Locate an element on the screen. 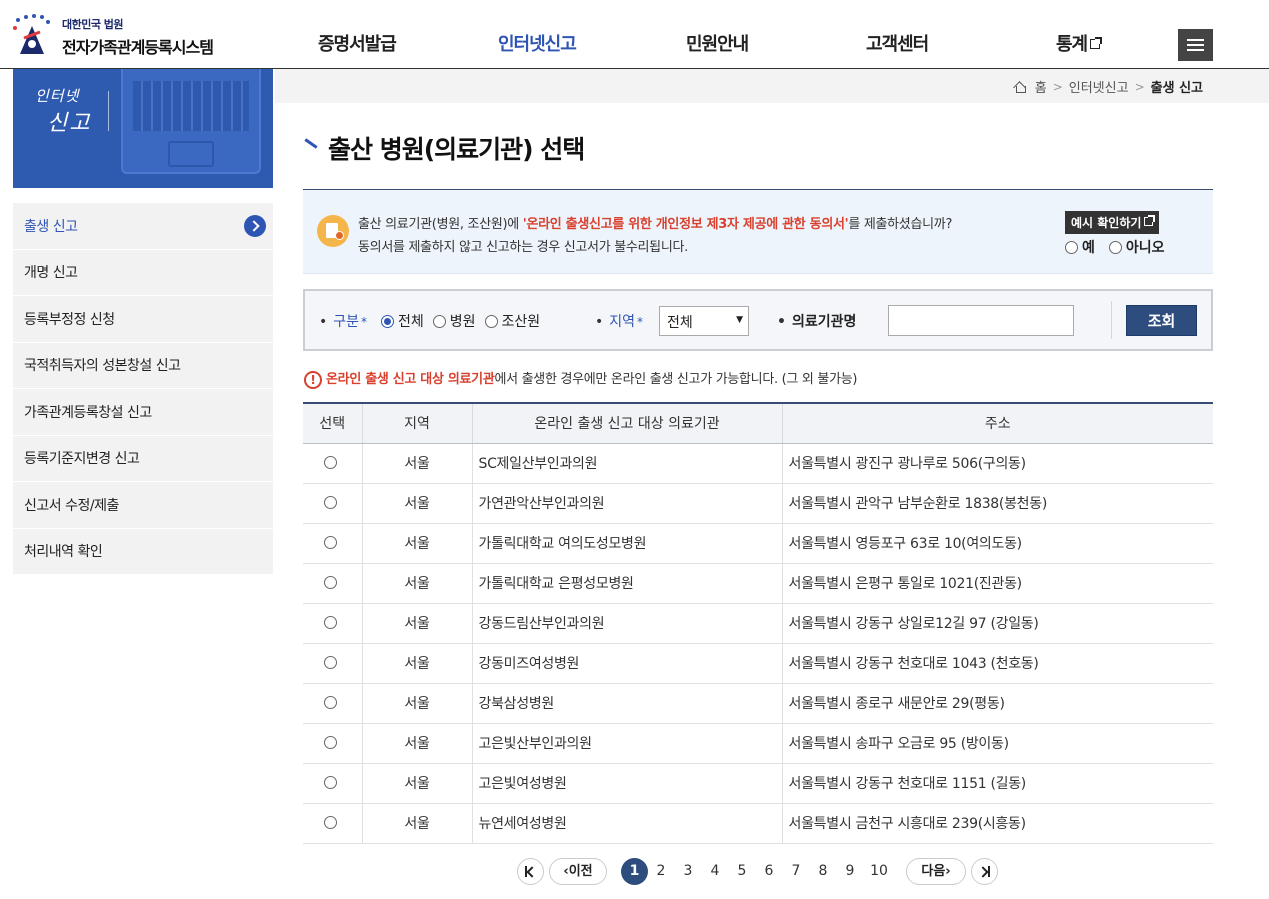 Image resolution: width=1269 pixels, height=899 pixels. type-midwifery-radio: 조산원 is located at coordinates (512, 321).